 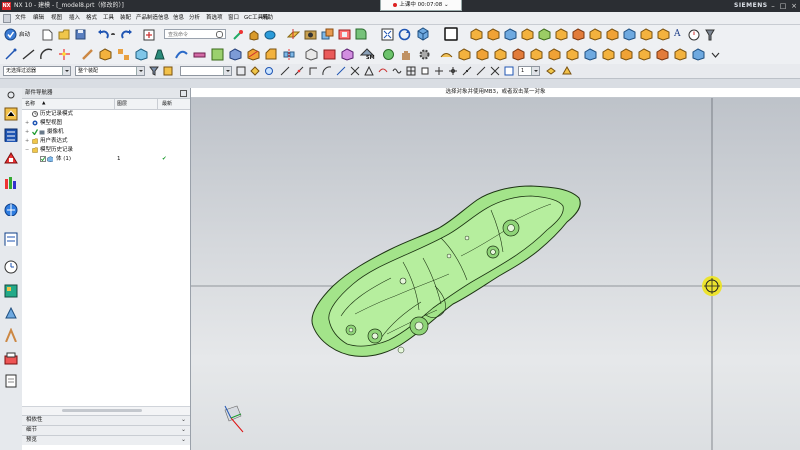 What do you see at coordinates (253, 54) in the screenshot?
I see `split-body-icon` at bounding box center [253, 54].